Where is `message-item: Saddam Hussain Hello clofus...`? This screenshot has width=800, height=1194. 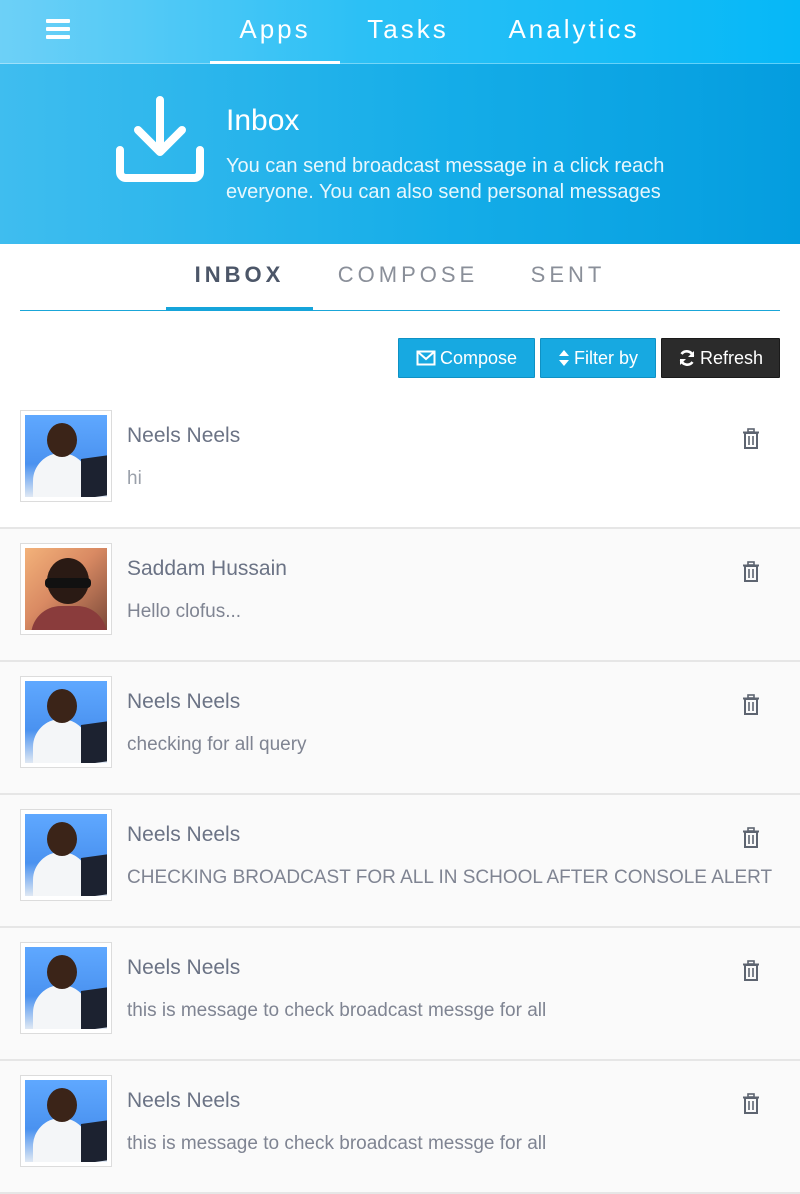 message-item: Saddam Hussain Hello clofus... is located at coordinates (400, 595).